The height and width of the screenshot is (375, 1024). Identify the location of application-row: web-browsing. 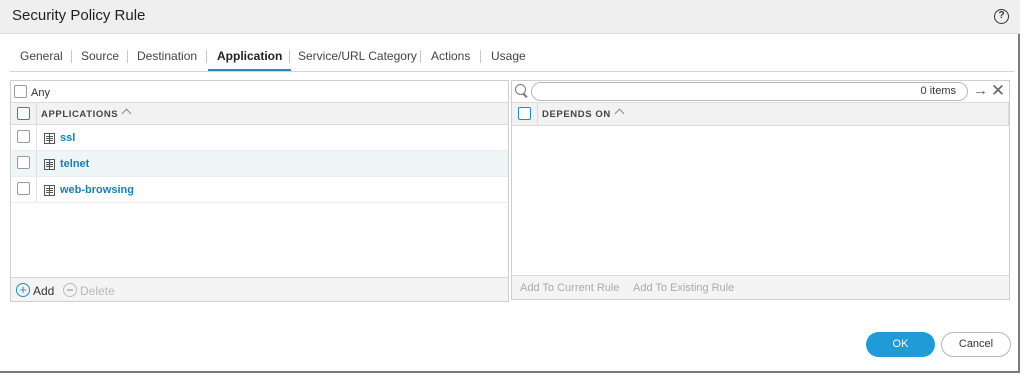
(259, 190).